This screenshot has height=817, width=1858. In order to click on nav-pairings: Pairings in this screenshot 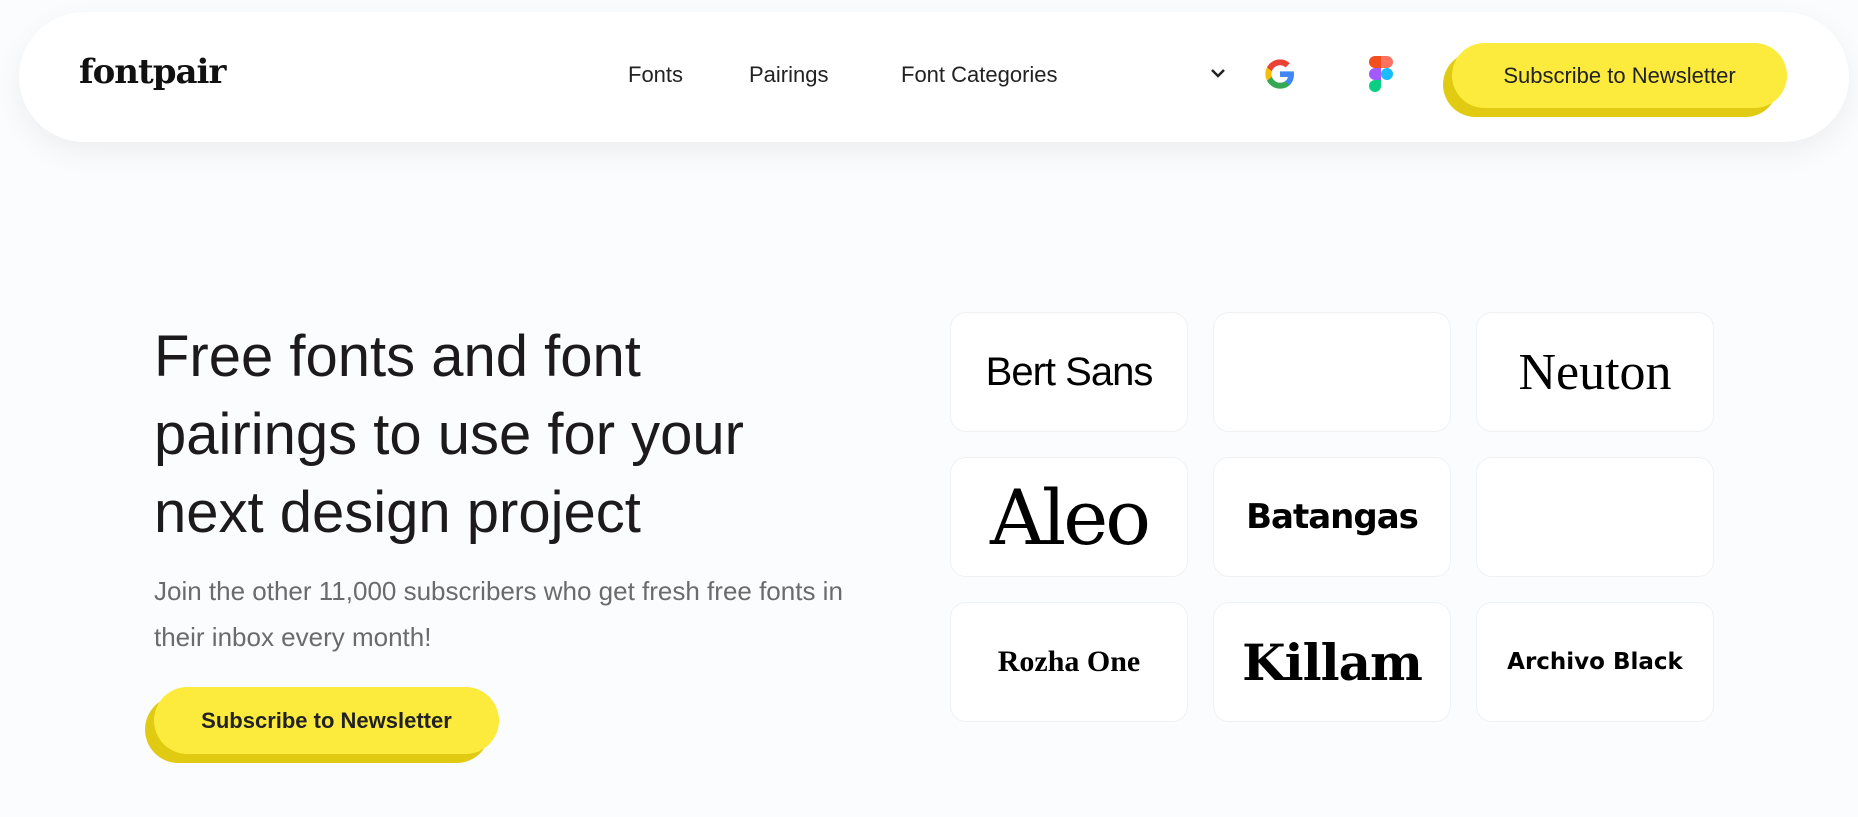, I will do `click(788, 75)`.